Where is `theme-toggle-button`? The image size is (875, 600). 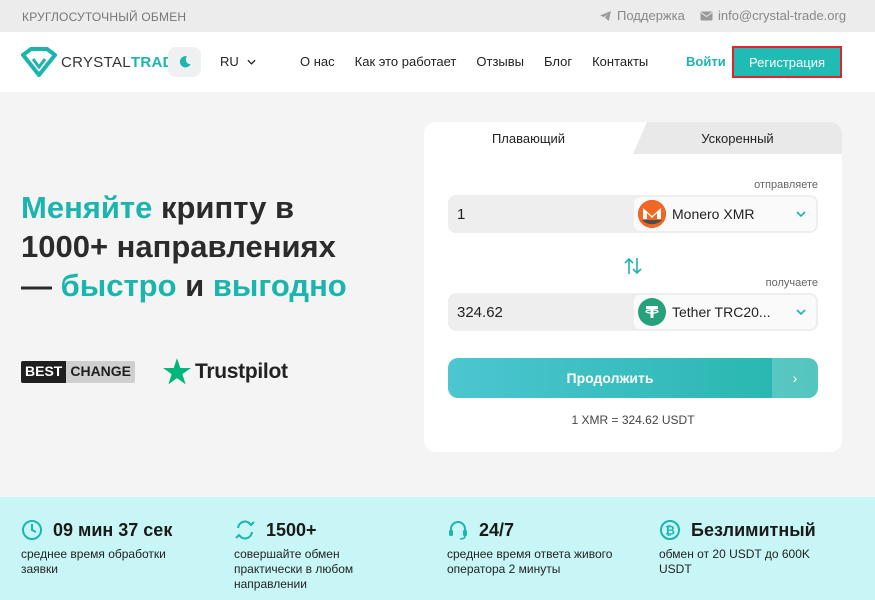 theme-toggle-button is located at coordinates (184, 62).